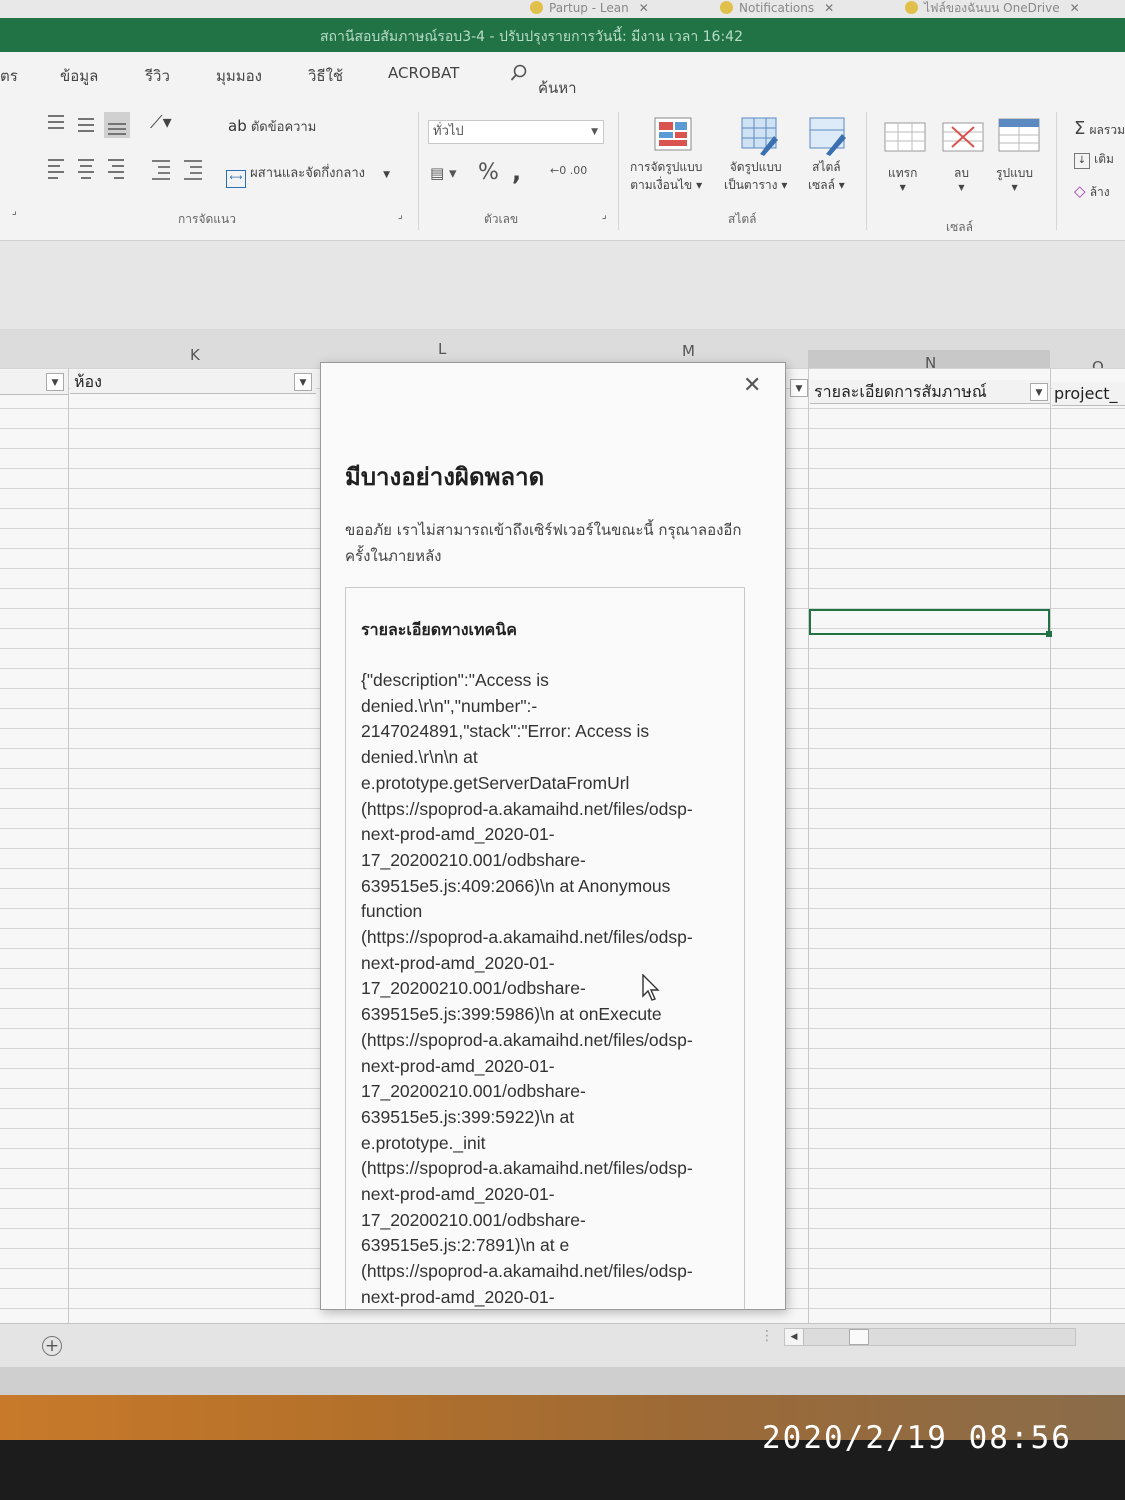 The image size is (1125, 1500). What do you see at coordinates (516, 132) in the screenshot?
I see `number-format-select: ทั่วไป ▼` at bounding box center [516, 132].